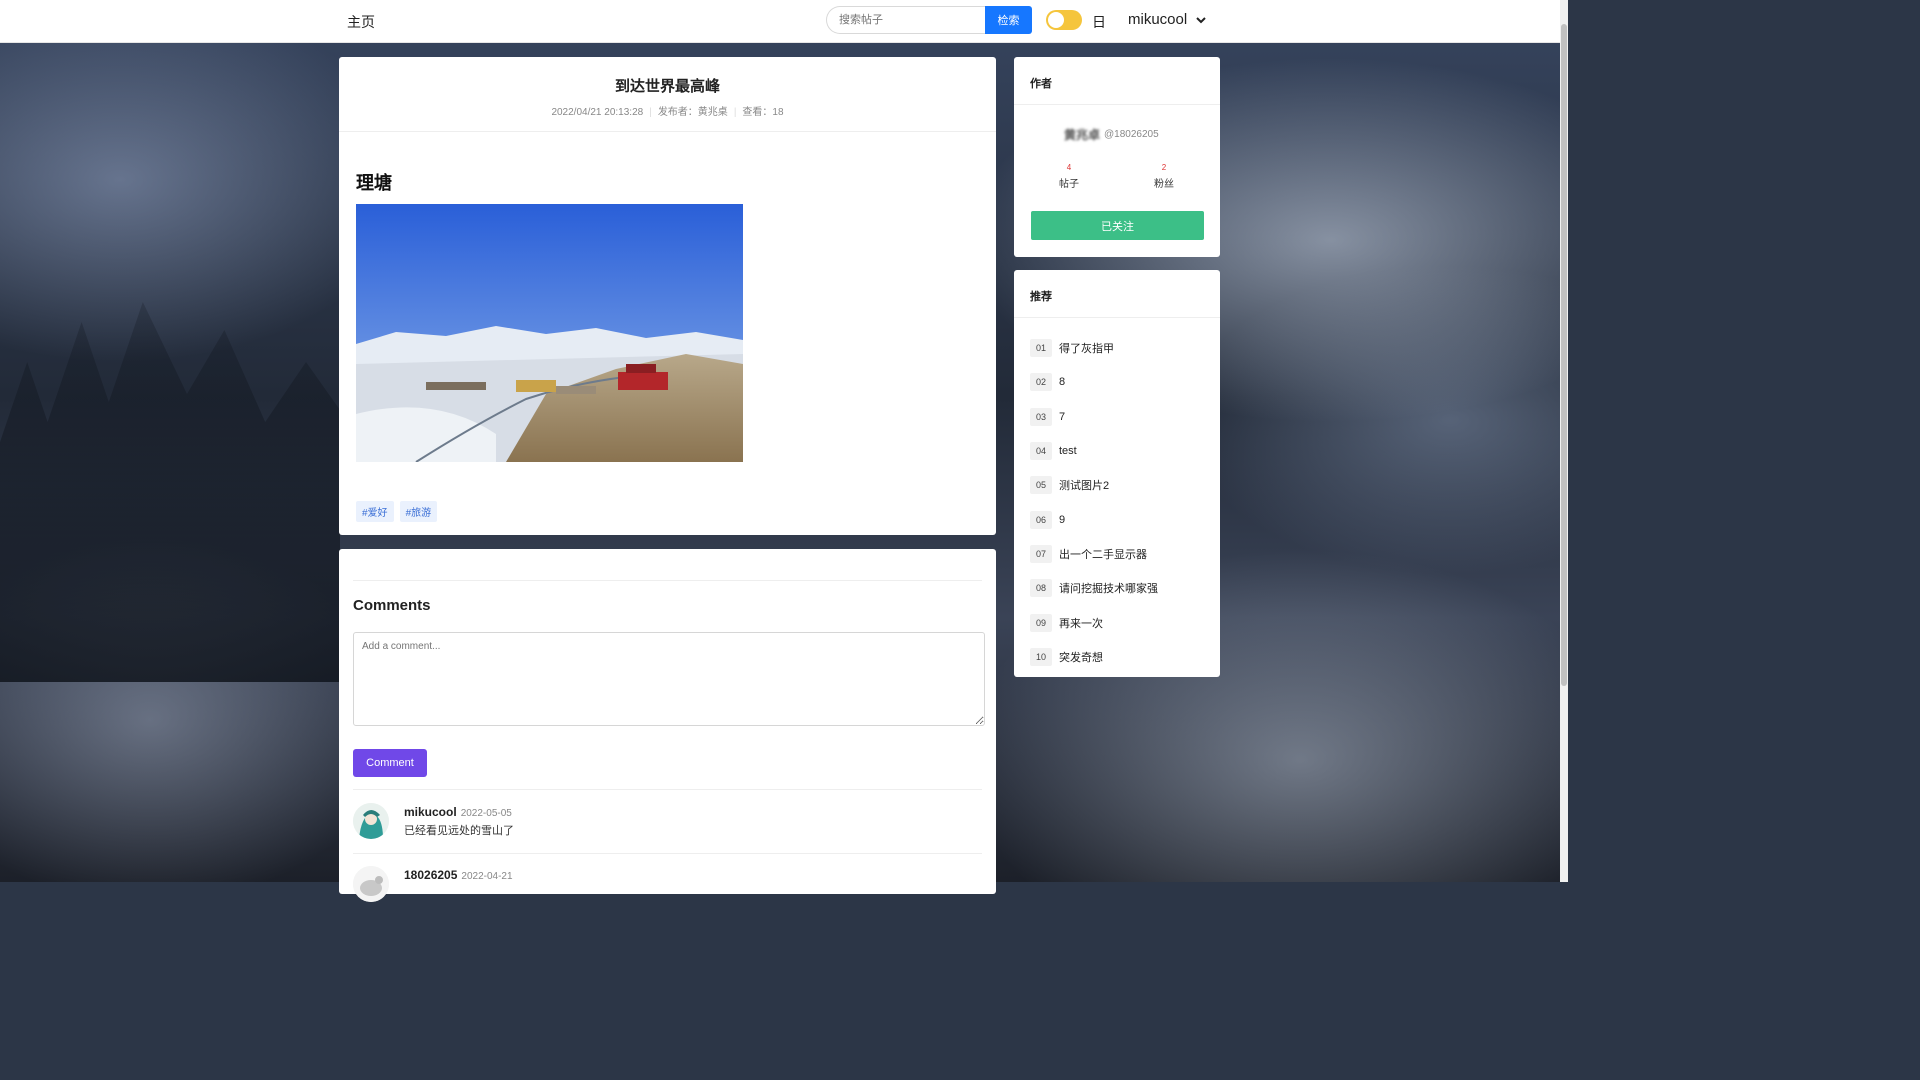 This screenshot has height=1080, width=1920. What do you see at coordinates (1008, 20) in the screenshot?
I see `search-button: 检索` at bounding box center [1008, 20].